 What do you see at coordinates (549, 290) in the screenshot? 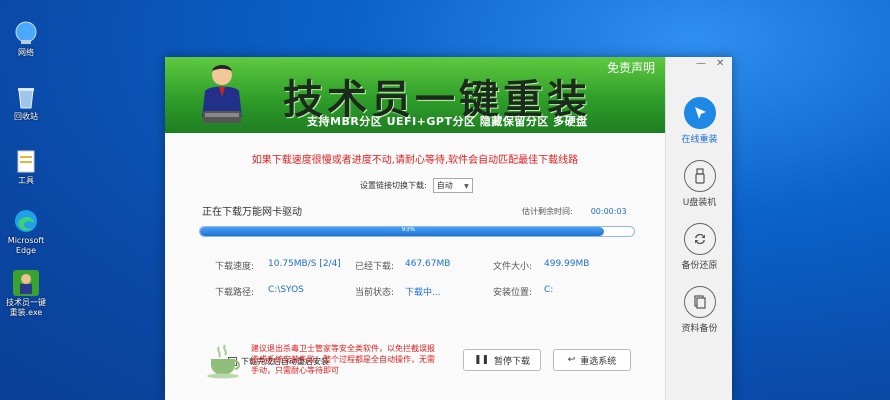
I see `install-location-value: C:` at bounding box center [549, 290].